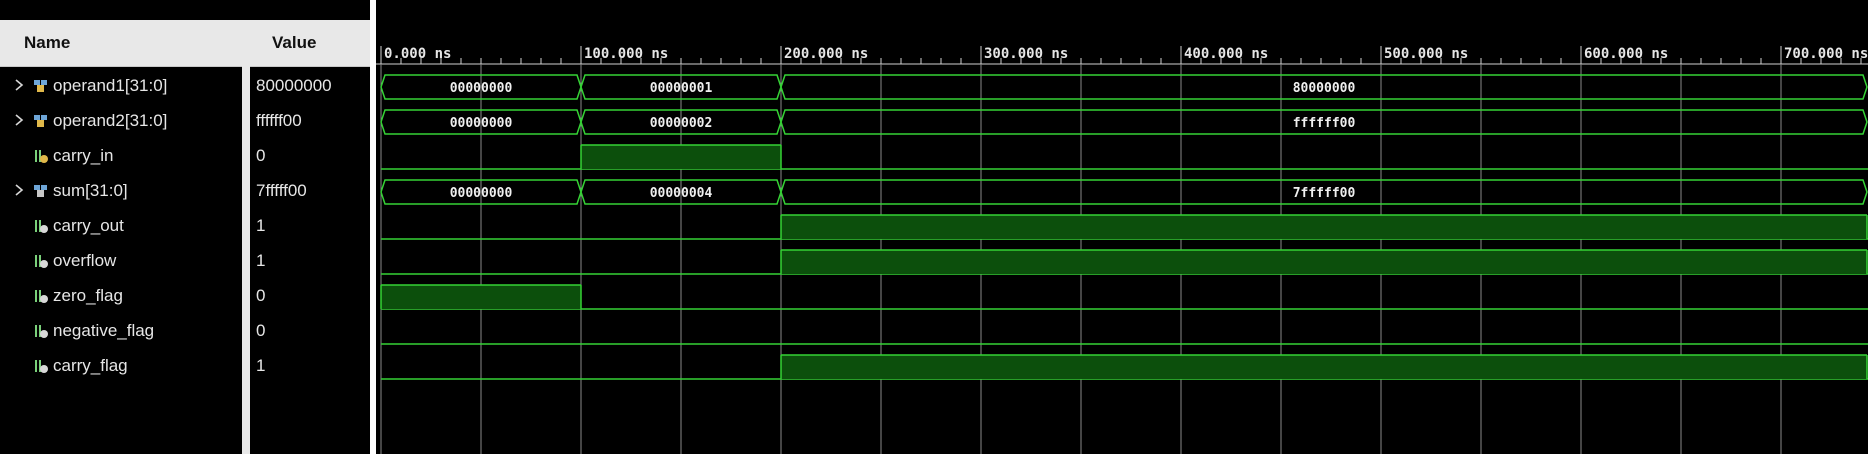  Describe the element at coordinates (83, 155) in the screenshot. I see `signal-name: carry_in` at that location.